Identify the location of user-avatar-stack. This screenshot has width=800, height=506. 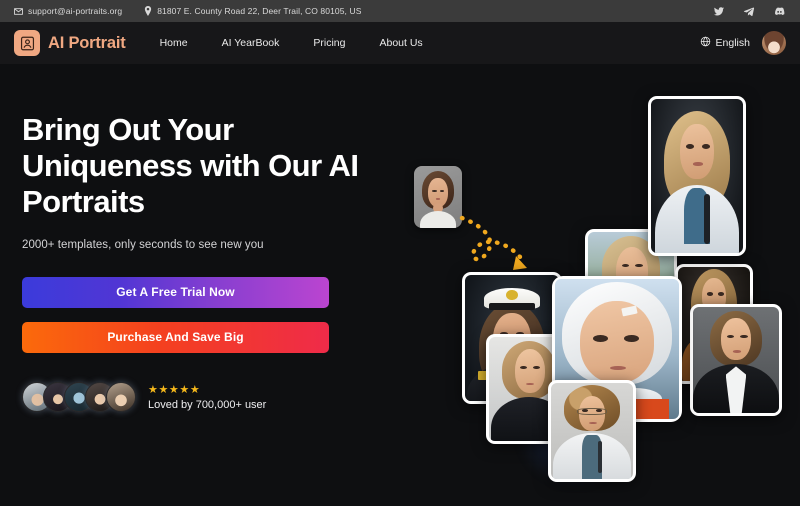
(79, 396).